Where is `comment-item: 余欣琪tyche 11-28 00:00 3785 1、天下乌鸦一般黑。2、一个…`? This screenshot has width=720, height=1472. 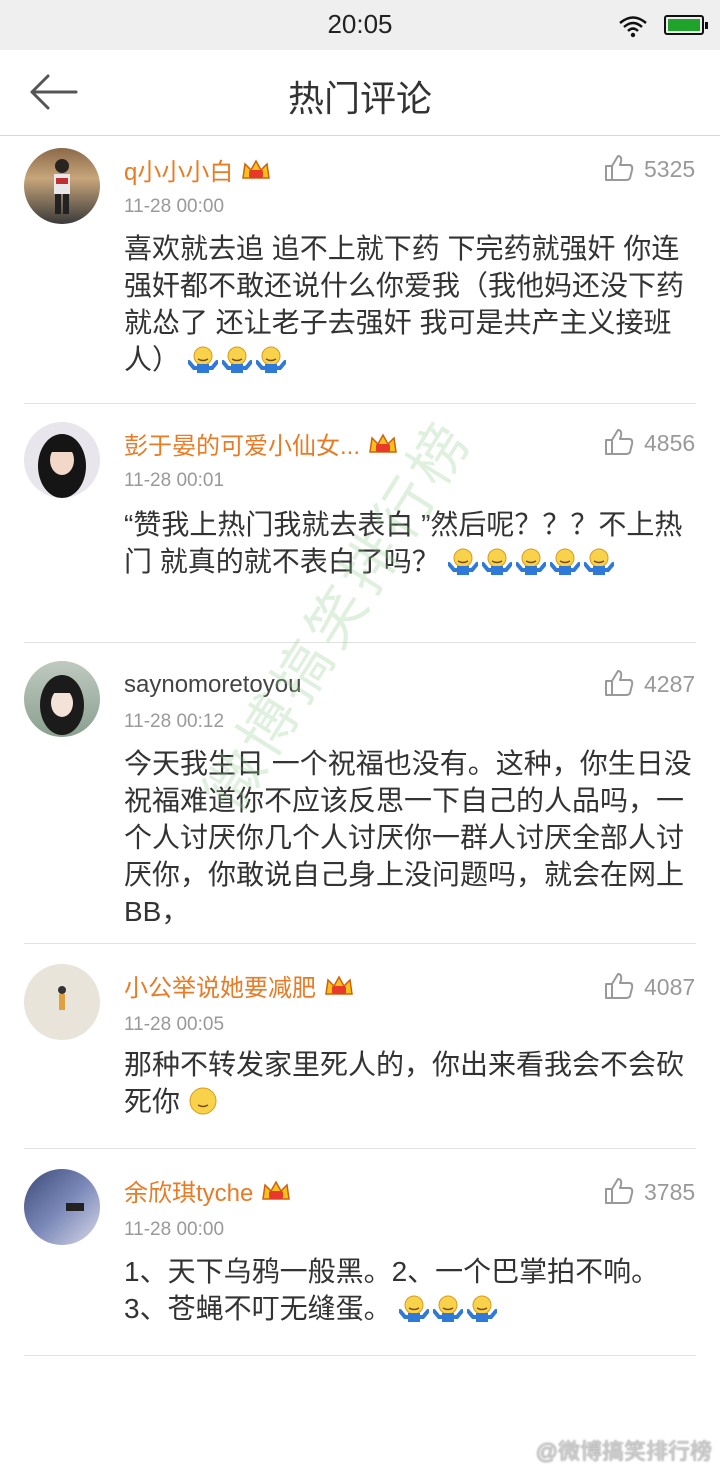 comment-item: 余欣琪tyche 11-28 00:00 3785 1、天下乌鸦一般黑。2、一个… is located at coordinates (360, 1252).